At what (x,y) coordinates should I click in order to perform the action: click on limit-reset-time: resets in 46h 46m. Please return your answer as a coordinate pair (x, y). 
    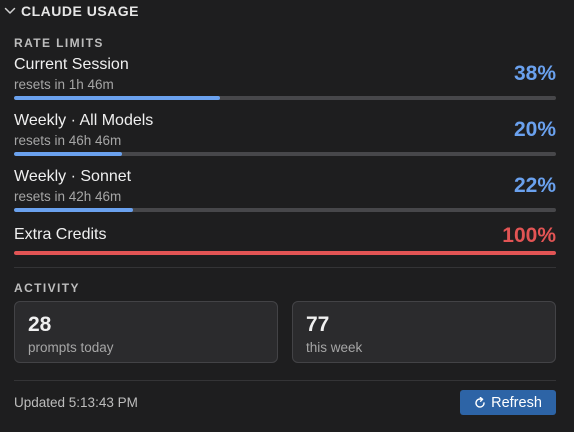
    Looking at the image, I should click on (68, 140).